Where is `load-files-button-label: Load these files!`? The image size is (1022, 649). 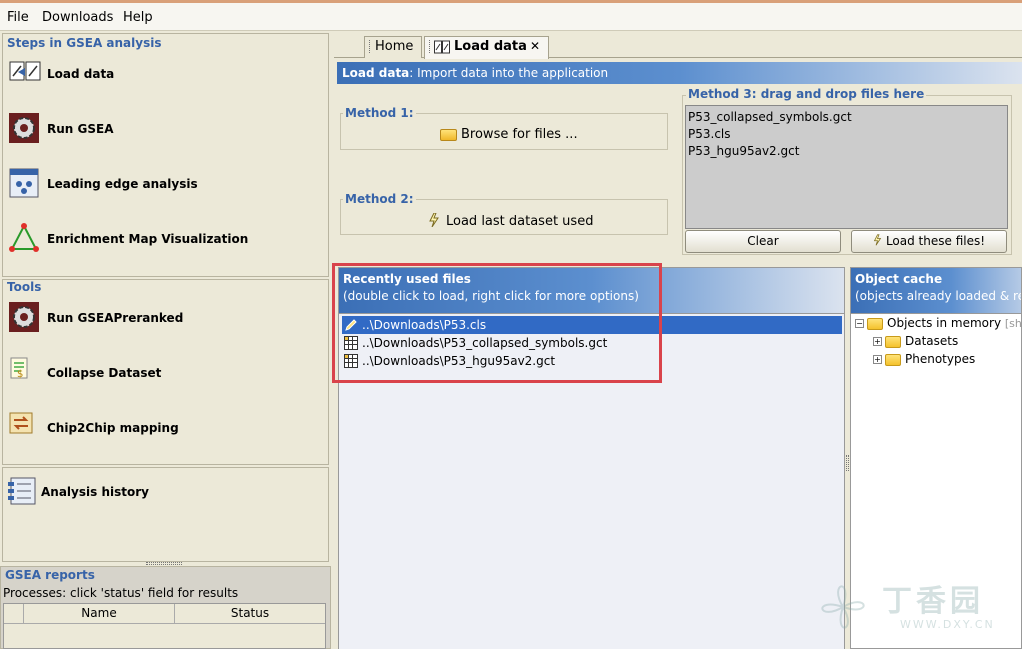
load-files-button-label: Load these files! is located at coordinates (935, 241).